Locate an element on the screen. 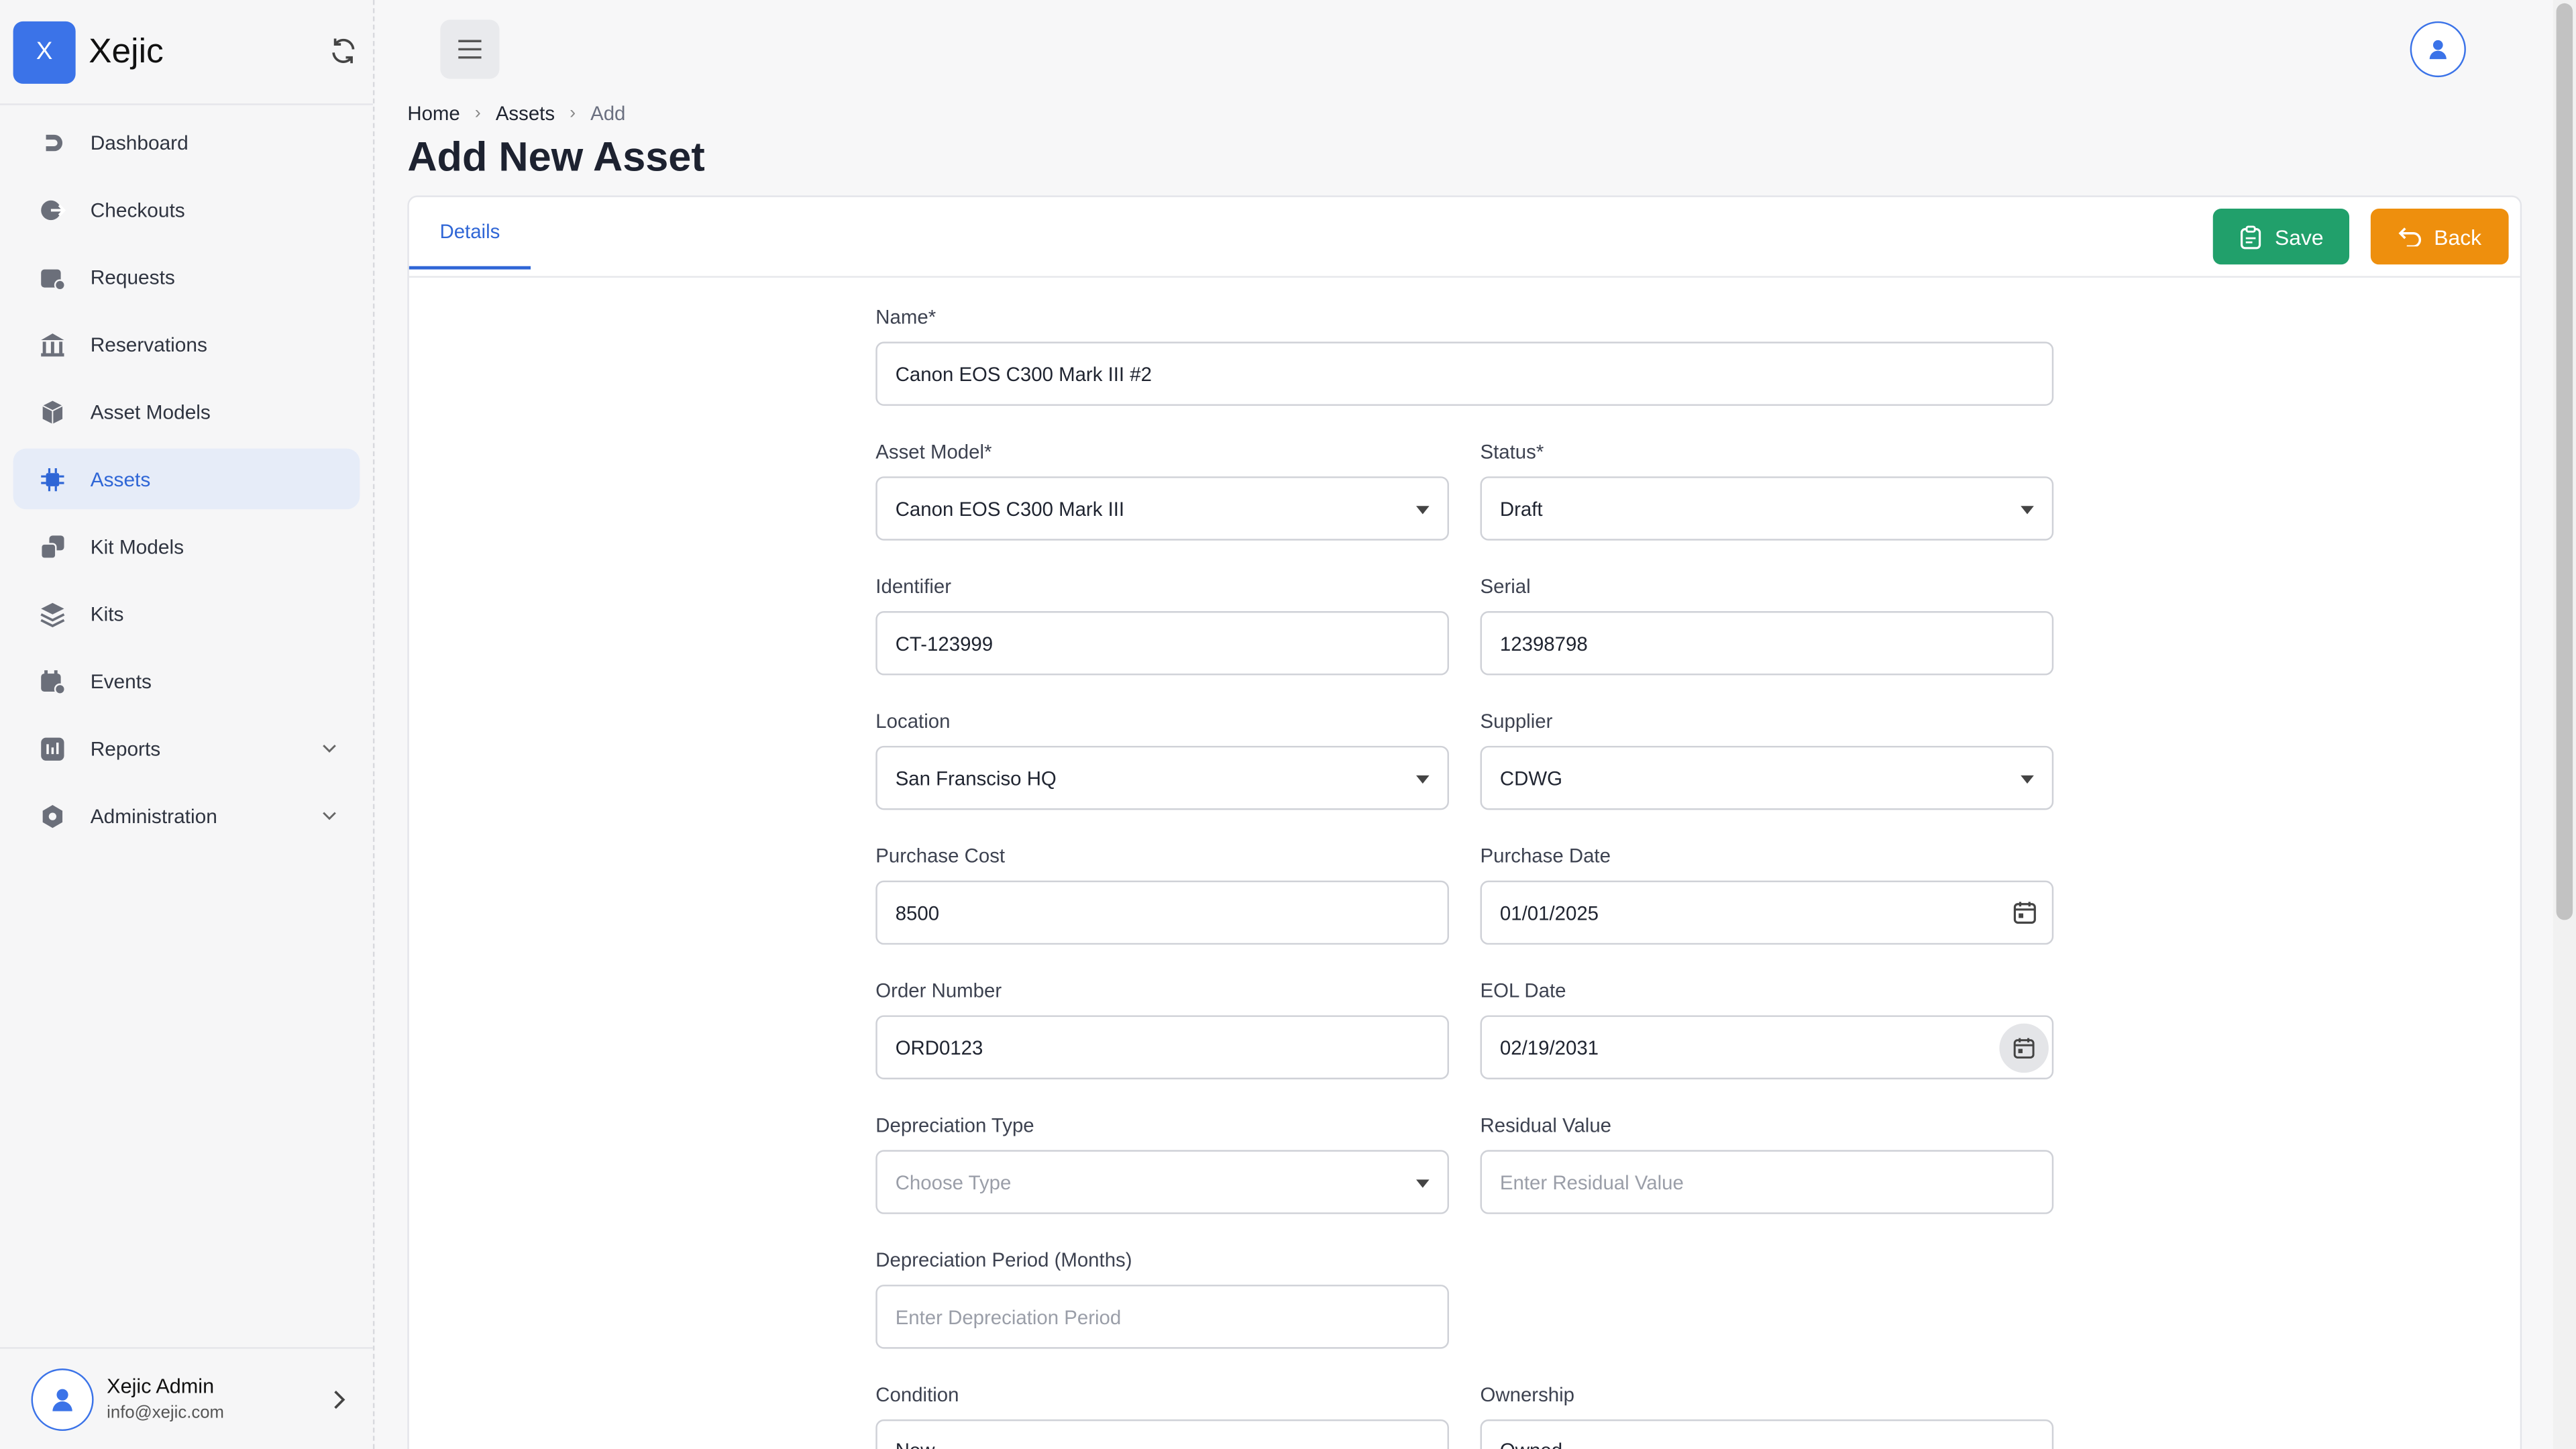  order-number-label: Order Number is located at coordinates (938, 990).